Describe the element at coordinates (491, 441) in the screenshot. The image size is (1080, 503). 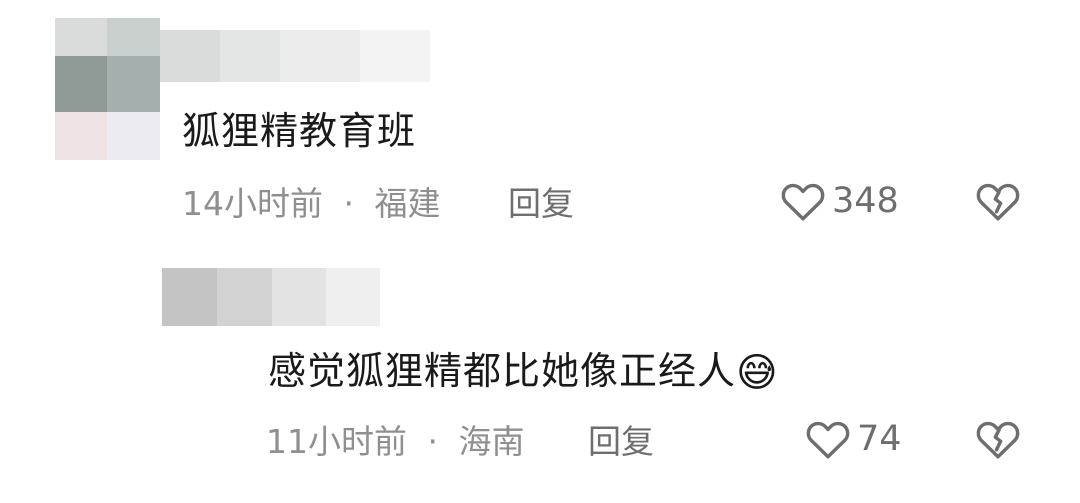
I see `comment-location: 海南` at that location.